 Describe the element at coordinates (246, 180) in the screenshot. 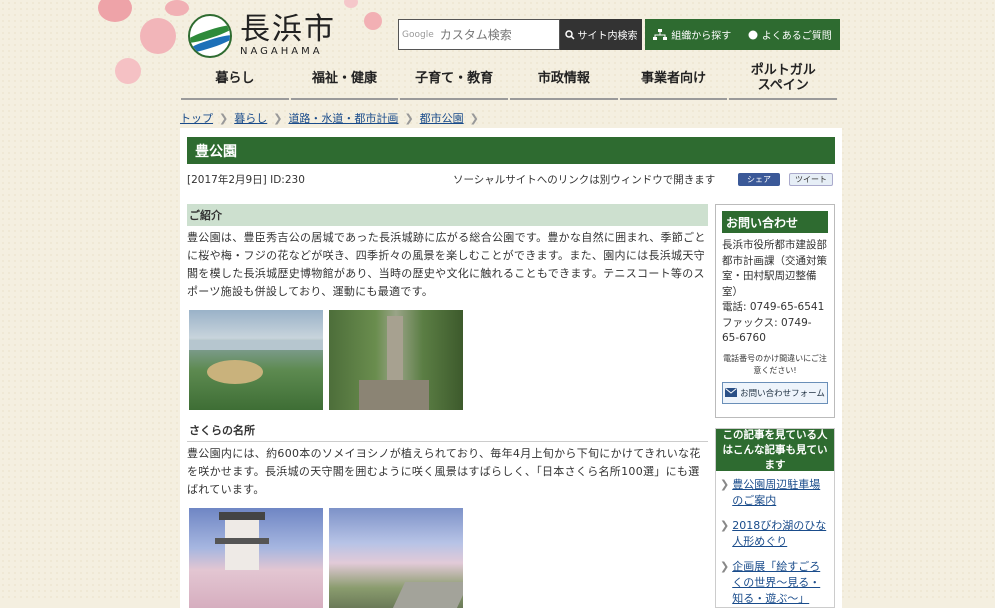

I see `article-meta: [2017年2月9日] ID:230` at that location.